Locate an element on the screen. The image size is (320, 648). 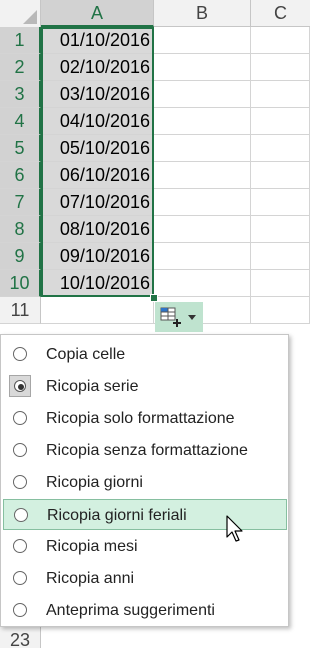
column-header-c: C is located at coordinates (280, 13).